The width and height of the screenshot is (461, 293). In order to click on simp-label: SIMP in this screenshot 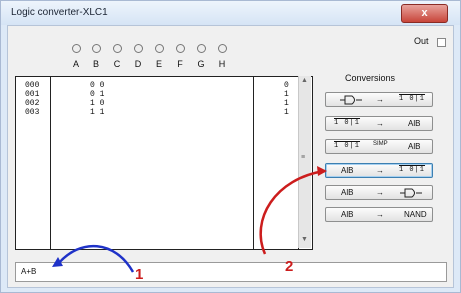, I will do `click(380, 144)`.